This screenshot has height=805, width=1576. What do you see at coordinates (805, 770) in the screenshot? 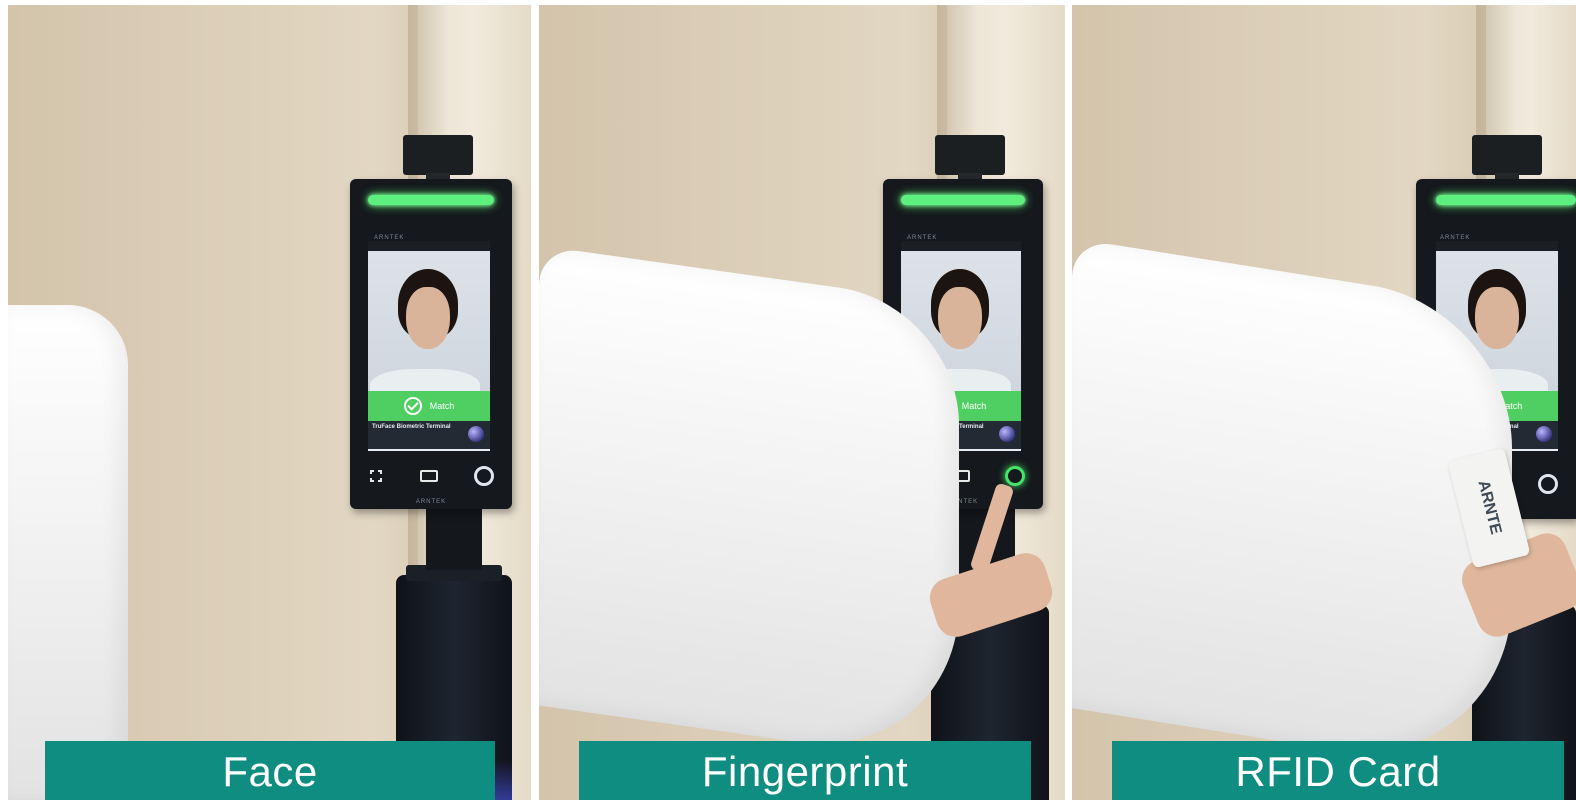
I see `caption-fingerprint: Fingerprint` at bounding box center [805, 770].